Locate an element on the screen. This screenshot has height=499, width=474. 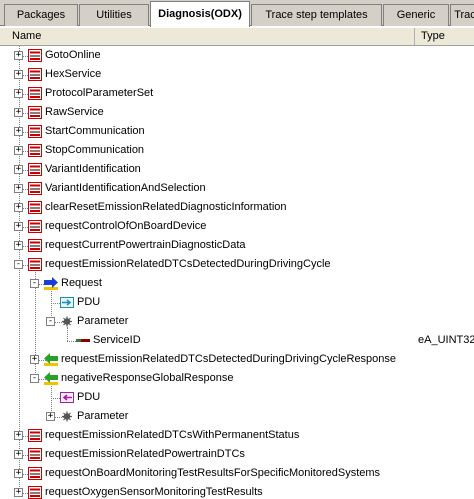
tab-generic: Generic is located at coordinates (416, 15).